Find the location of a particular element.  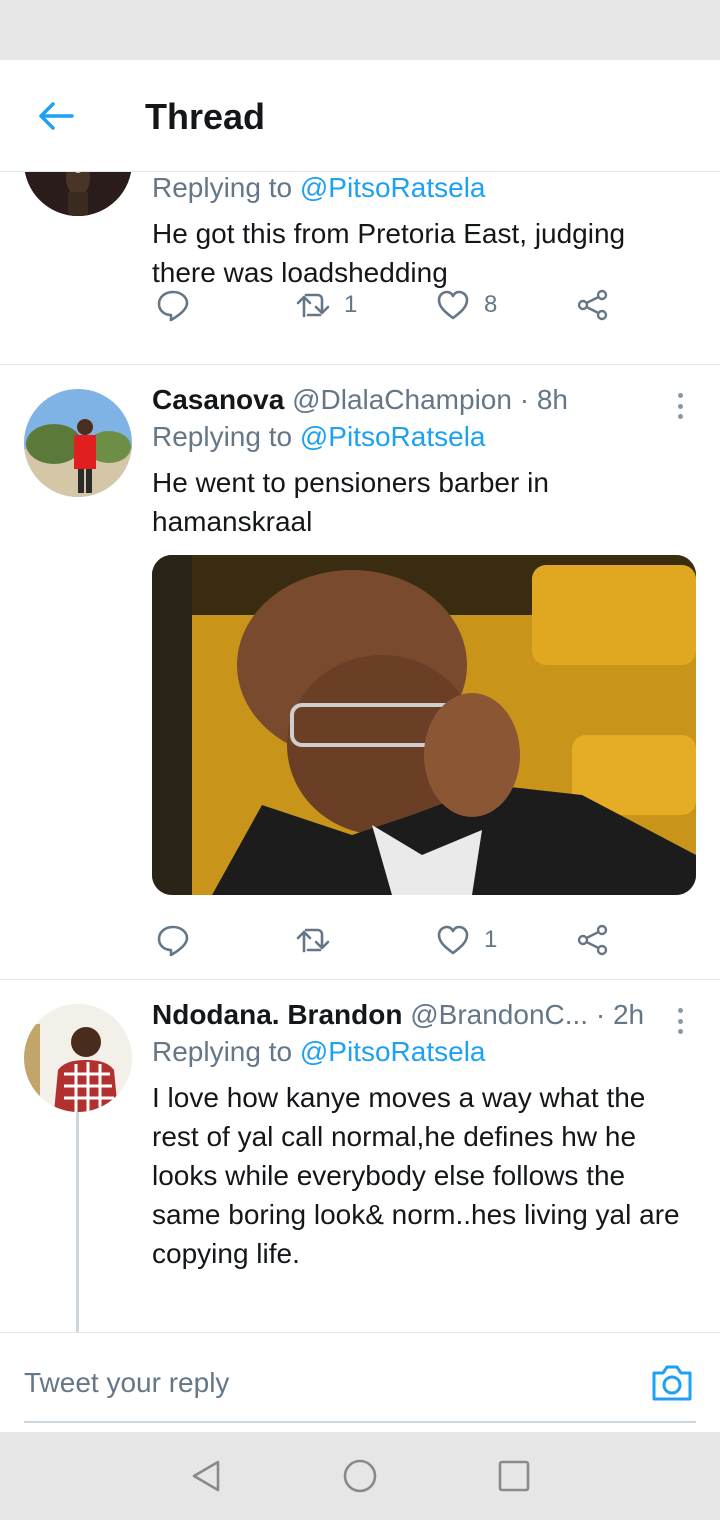

tweet-actions: 1 8 is located at coordinates (392, 305).